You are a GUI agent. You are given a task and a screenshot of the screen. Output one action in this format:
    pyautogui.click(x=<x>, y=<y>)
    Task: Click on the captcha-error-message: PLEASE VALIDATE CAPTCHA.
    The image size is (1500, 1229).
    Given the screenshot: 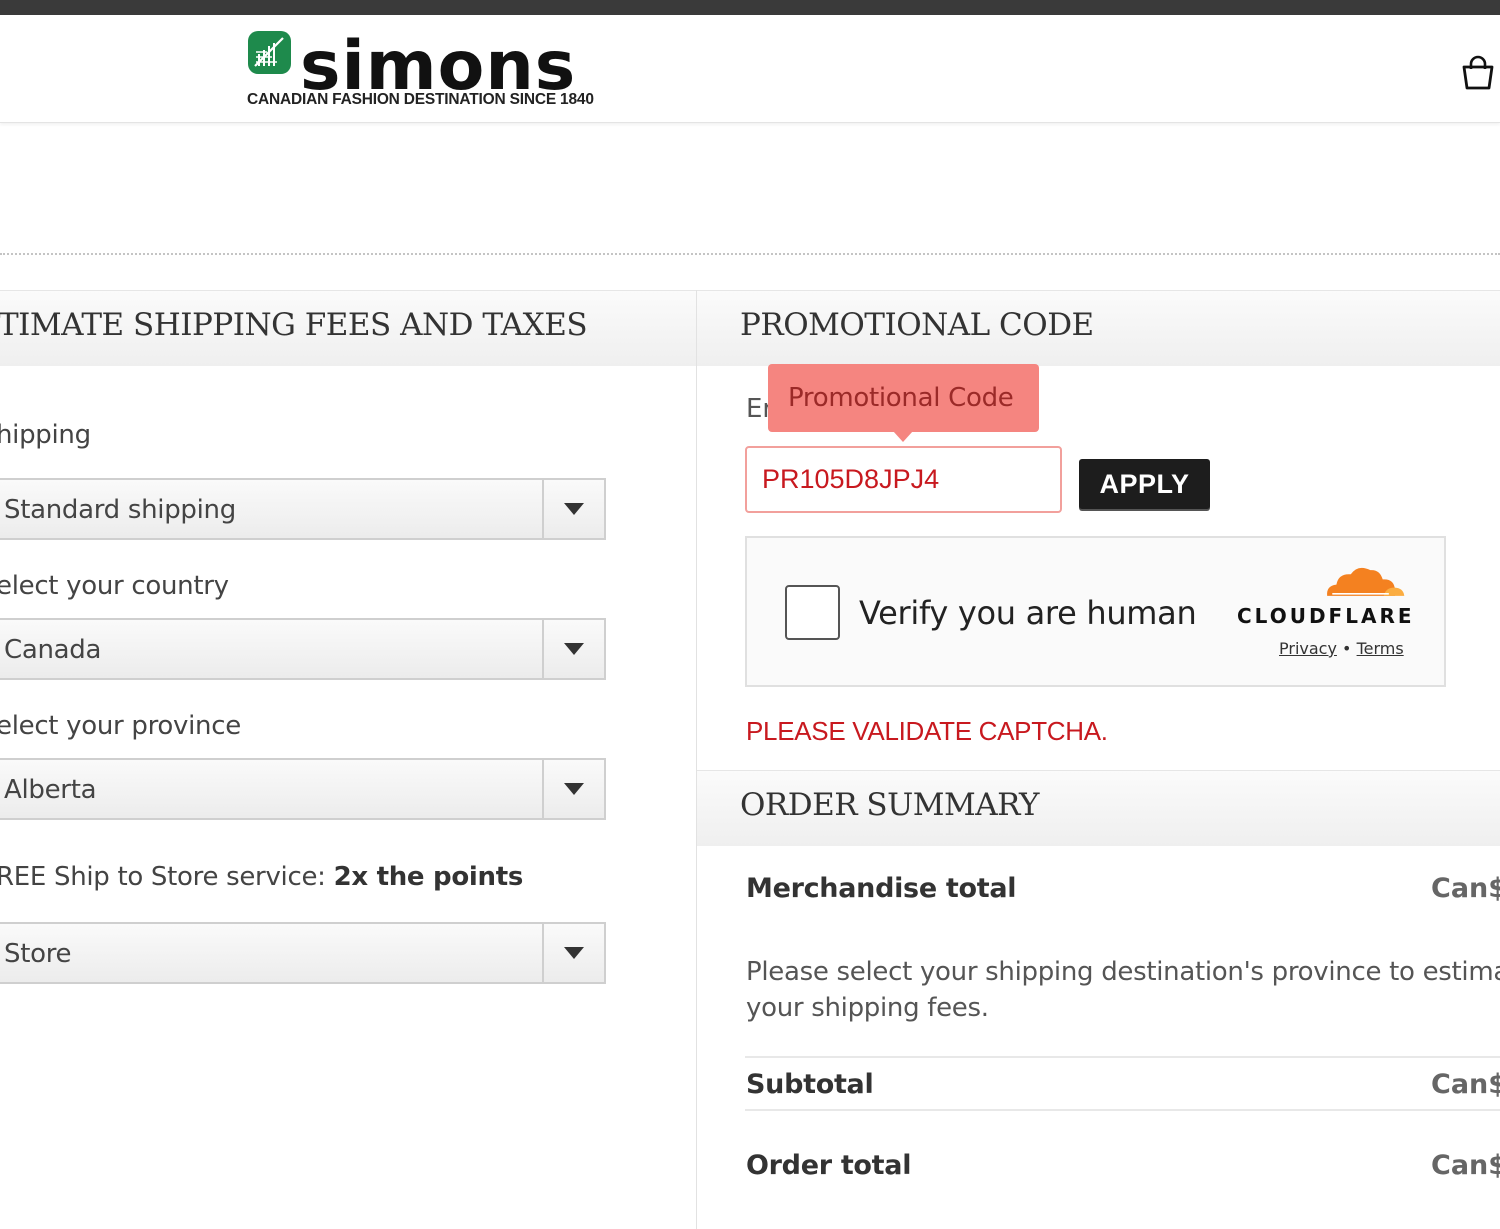 What is the action you would take?
    pyautogui.click(x=927, y=731)
    